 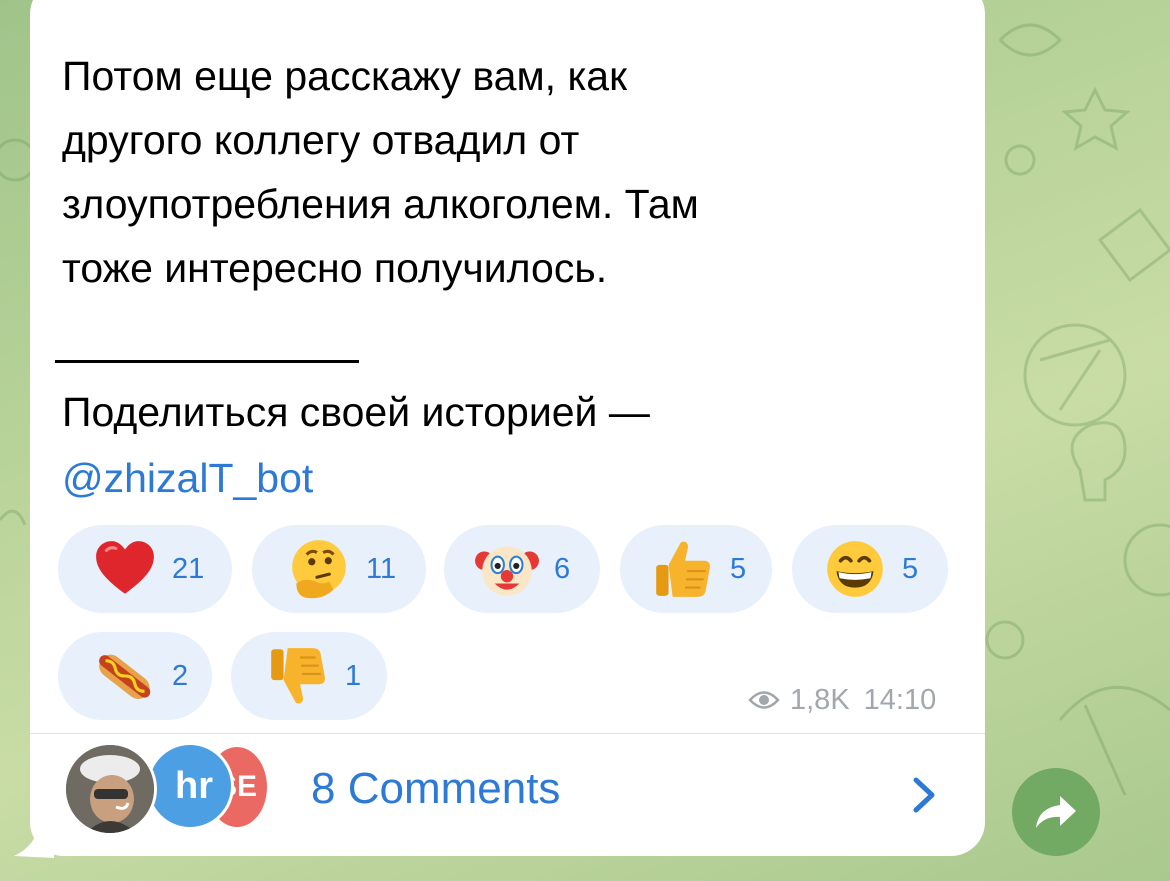 What do you see at coordinates (683, 569) in the screenshot?
I see `thumbs-up-icon` at bounding box center [683, 569].